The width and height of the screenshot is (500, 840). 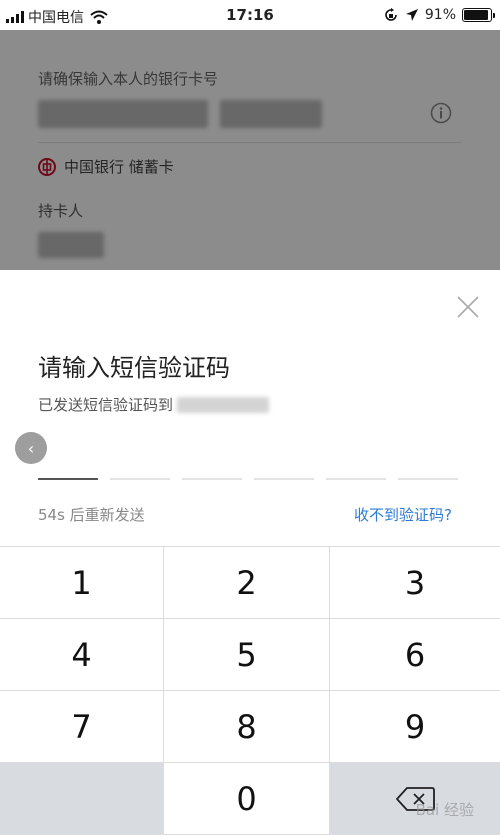 I want to click on resend-countdown: 54s 后重新发送, so click(x=91, y=515).